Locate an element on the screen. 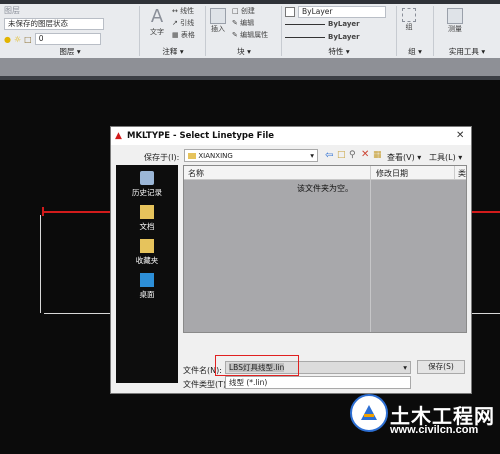  autocad-logo-icon: ▲ is located at coordinates (118, 136).